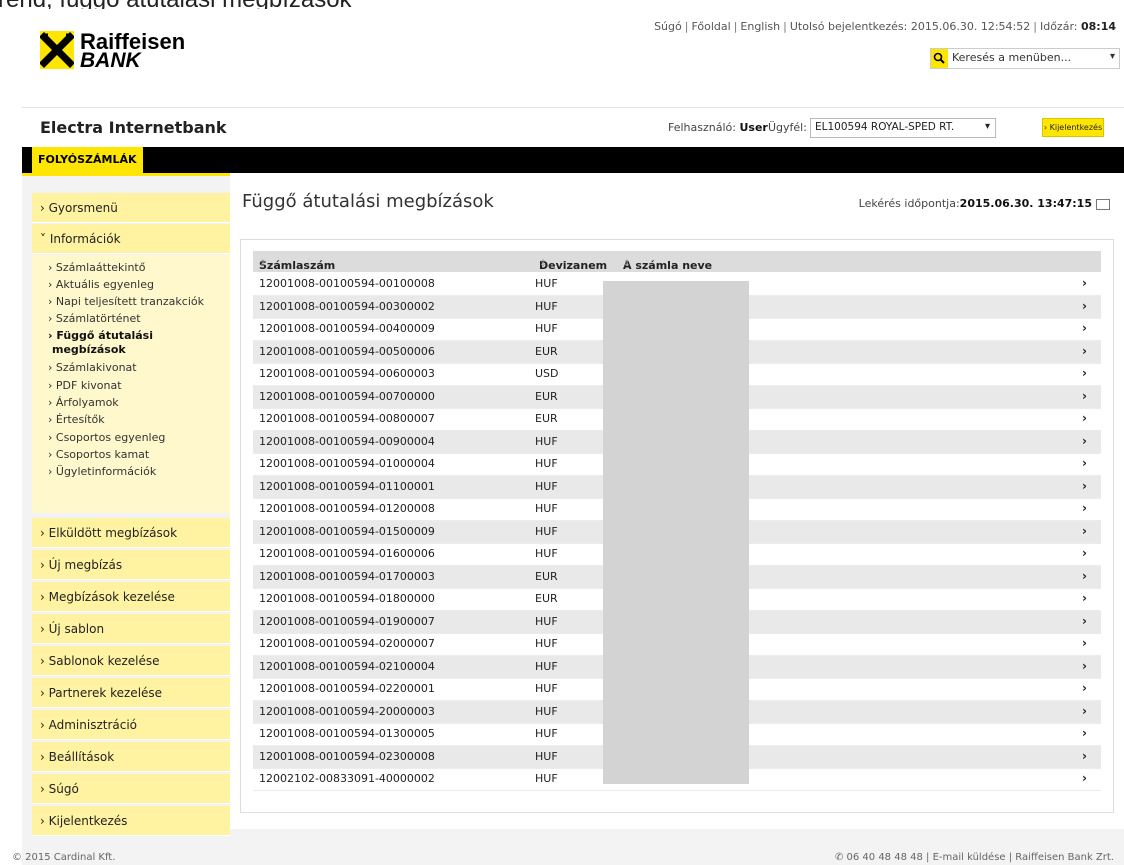 Image resolution: width=1124 pixels, height=865 pixels. I want to click on timestamp-value: 2015.06.30. 13:47:15, so click(1025, 203).